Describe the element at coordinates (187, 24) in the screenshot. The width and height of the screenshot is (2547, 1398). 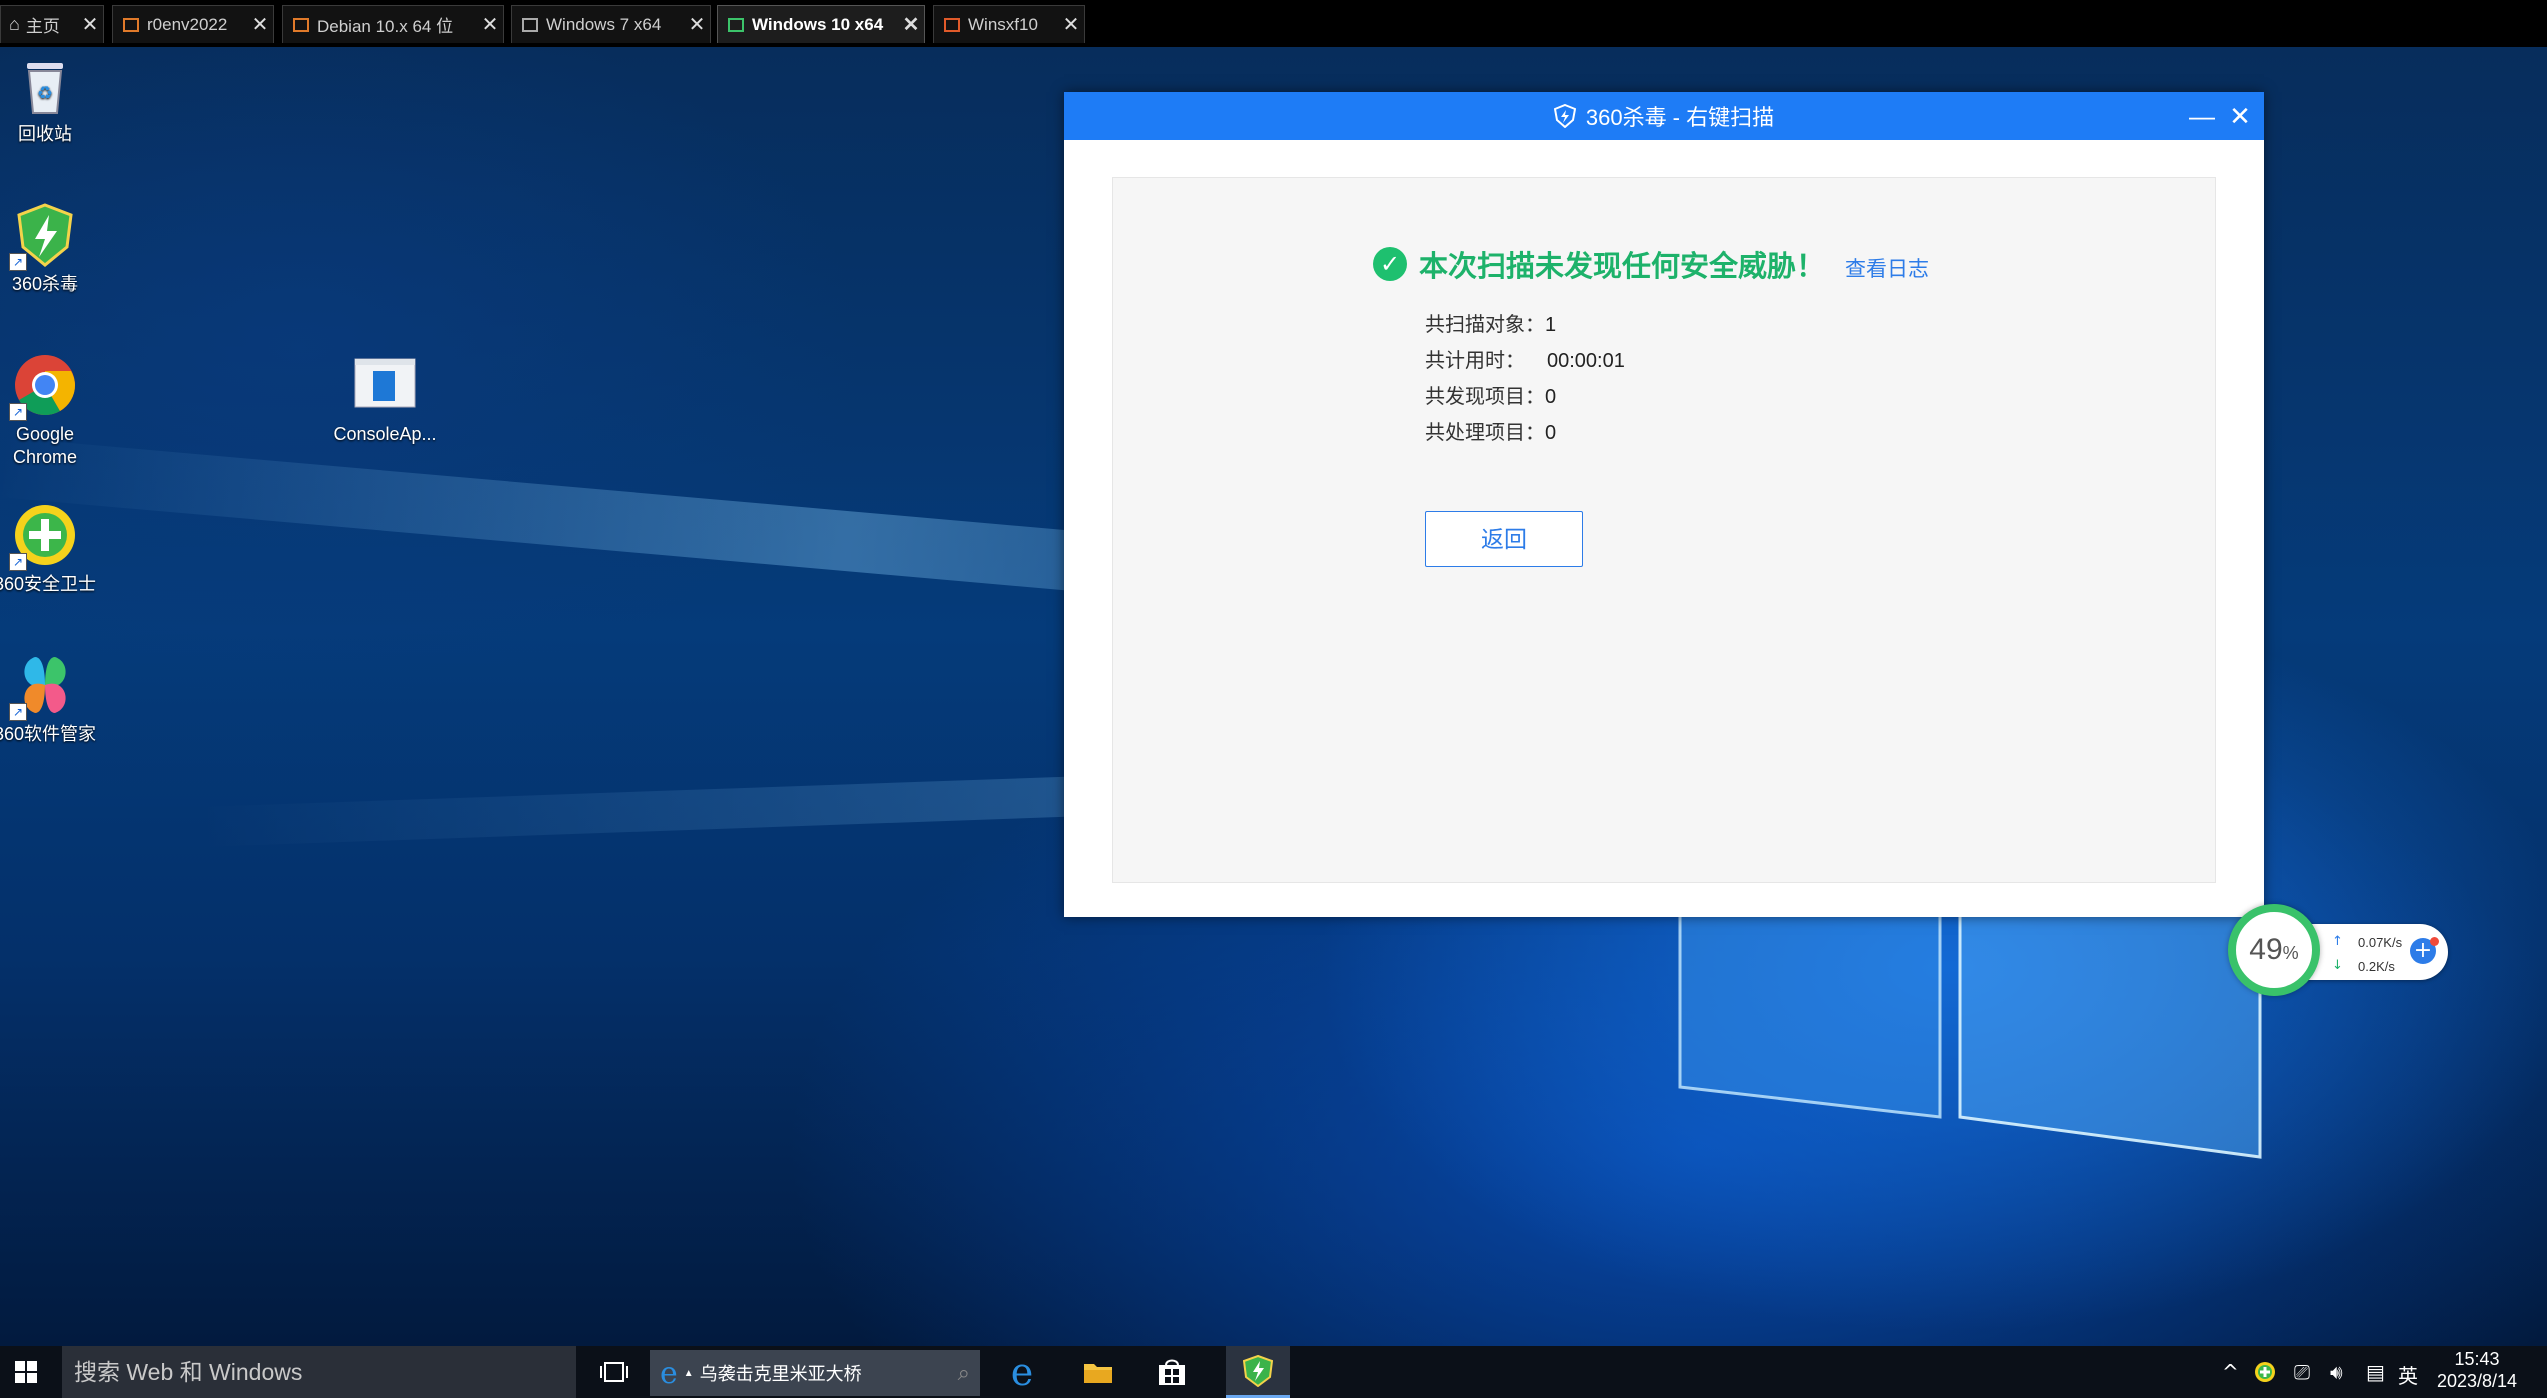
I see `tab-label: r0env2022` at that location.